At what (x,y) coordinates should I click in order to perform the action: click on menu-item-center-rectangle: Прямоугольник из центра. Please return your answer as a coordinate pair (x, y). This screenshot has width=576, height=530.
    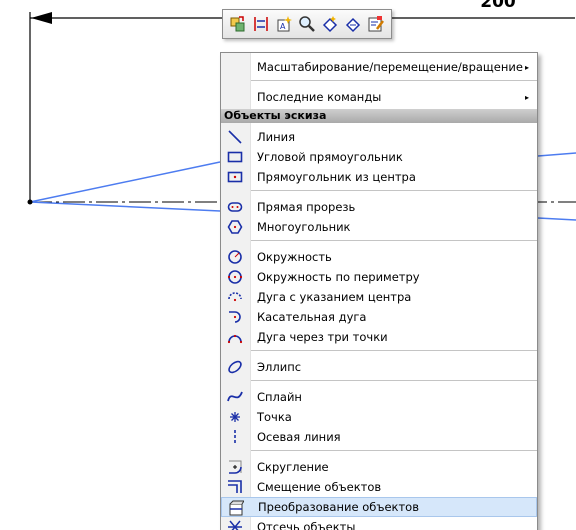
    Looking at the image, I should click on (379, 177).